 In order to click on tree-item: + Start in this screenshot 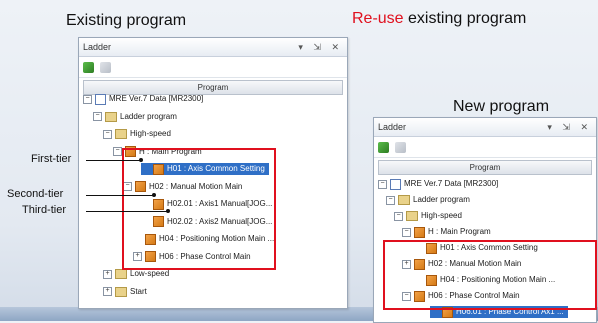, I will do `click(127, 292)`.